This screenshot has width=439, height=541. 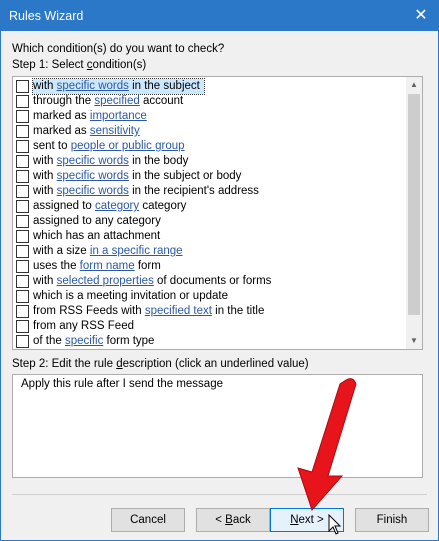 I want to click on condition-label: assigned to category category, so click(x=110, y=206).